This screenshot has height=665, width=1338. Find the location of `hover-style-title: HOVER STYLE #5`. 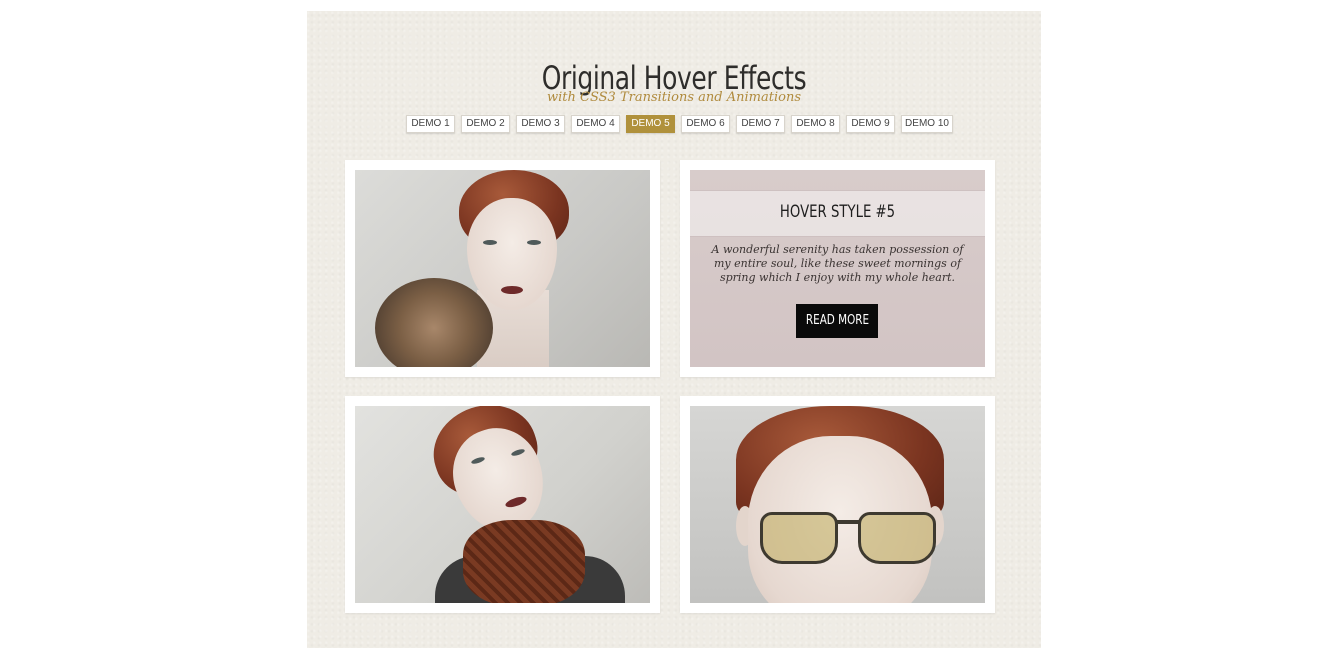

hover-style-title: HOVER STYLE #5 is located at coordinates (837, 212).